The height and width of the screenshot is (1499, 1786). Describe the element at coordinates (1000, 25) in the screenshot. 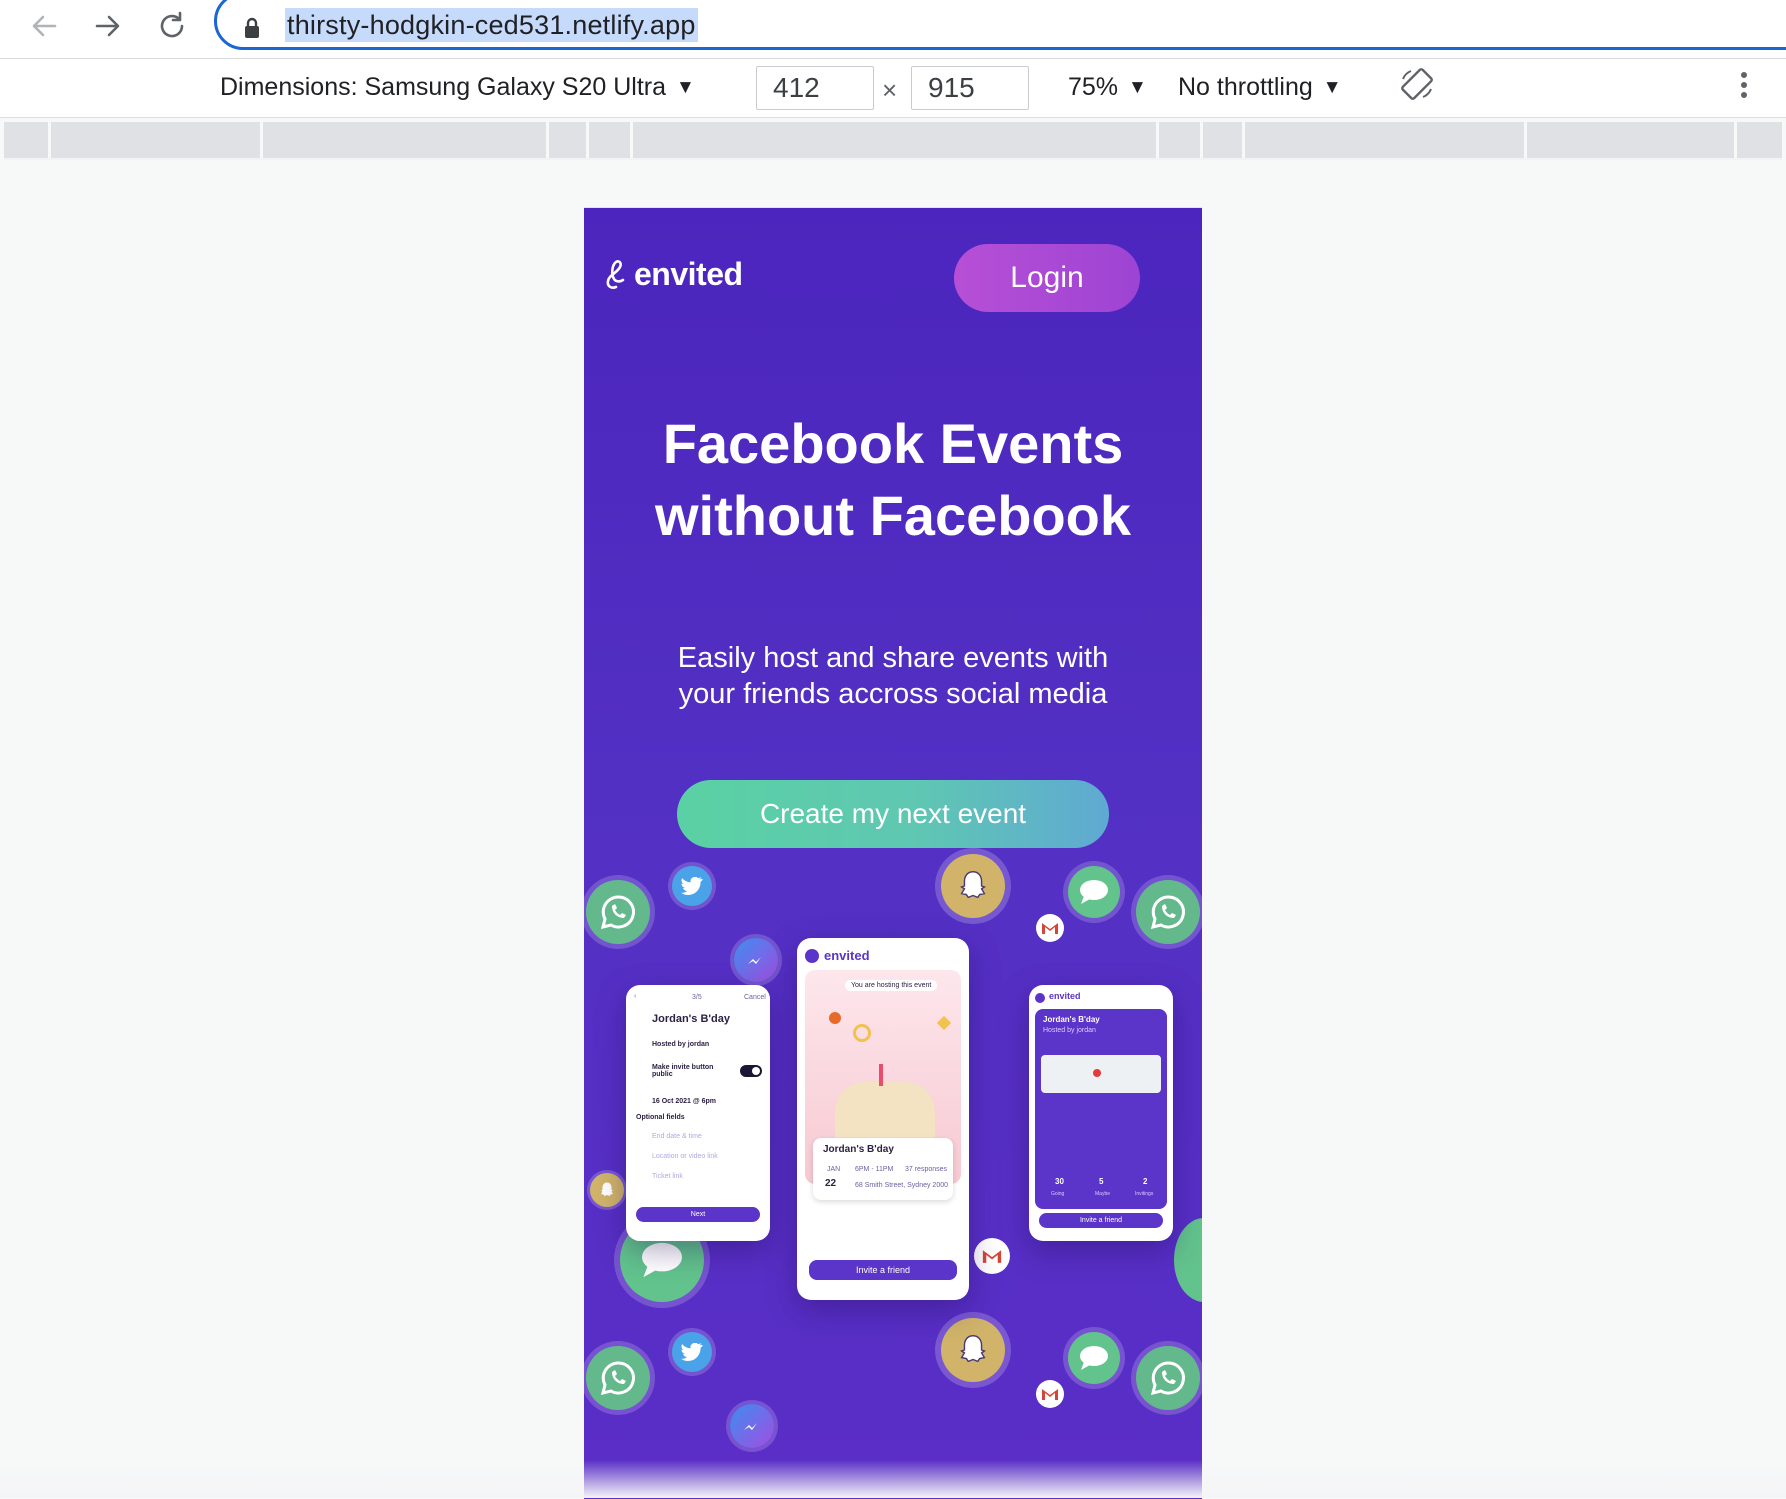

I see `address-bar: thirsty-hodgkin-ced531.netlify.app` at that location.